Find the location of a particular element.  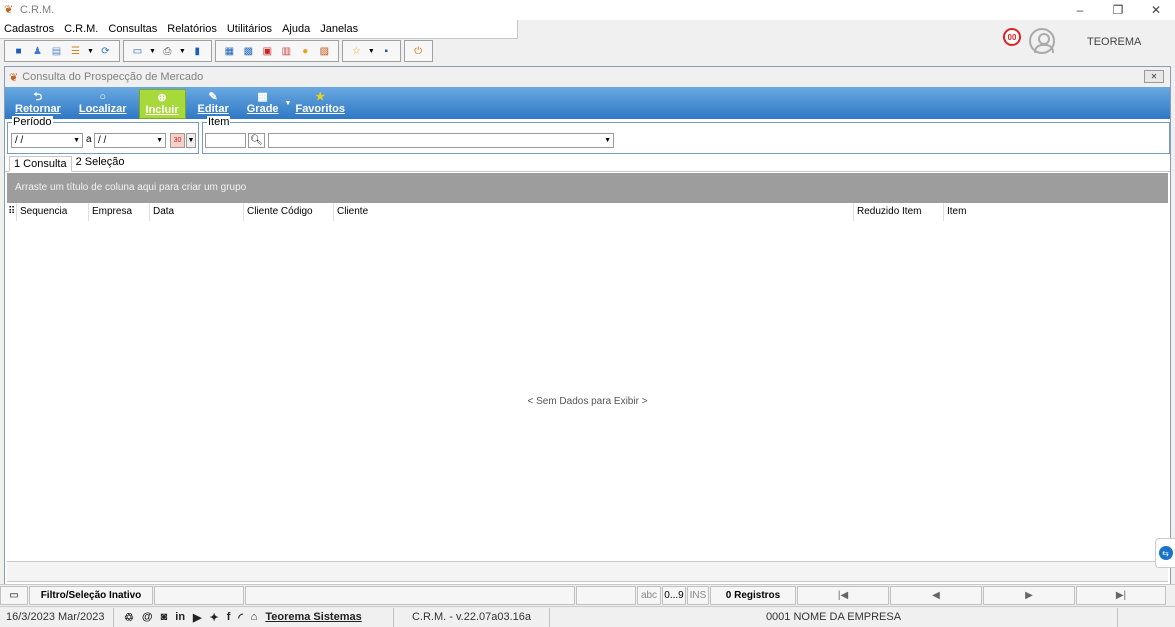

nav-next-button: ▶ is located at coordinates (1029, 595).